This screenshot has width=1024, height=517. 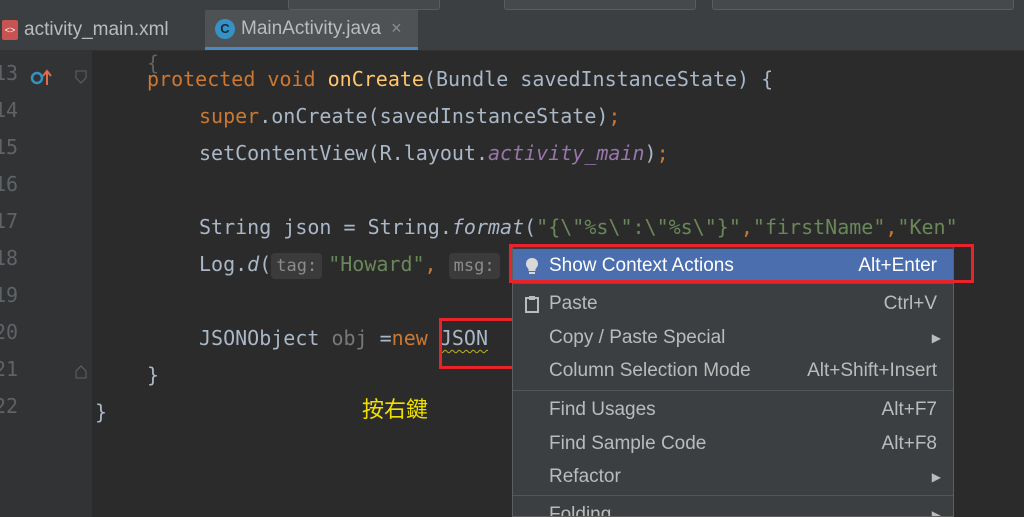 I want to click on clipboard-icon, so click(x=532, y=304).